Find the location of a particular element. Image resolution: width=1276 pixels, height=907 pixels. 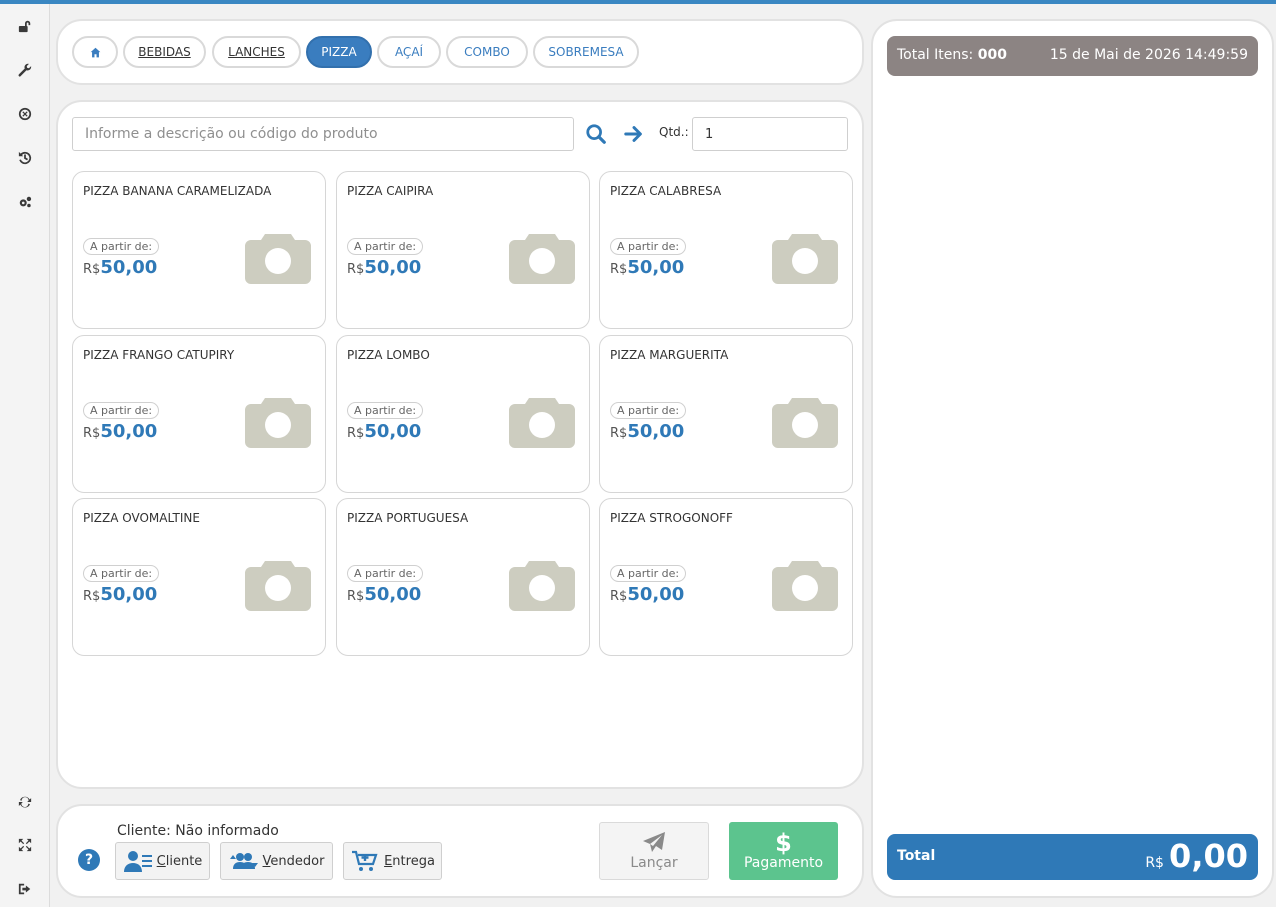

fullscreen-icon is located at coordinates (25, 845).